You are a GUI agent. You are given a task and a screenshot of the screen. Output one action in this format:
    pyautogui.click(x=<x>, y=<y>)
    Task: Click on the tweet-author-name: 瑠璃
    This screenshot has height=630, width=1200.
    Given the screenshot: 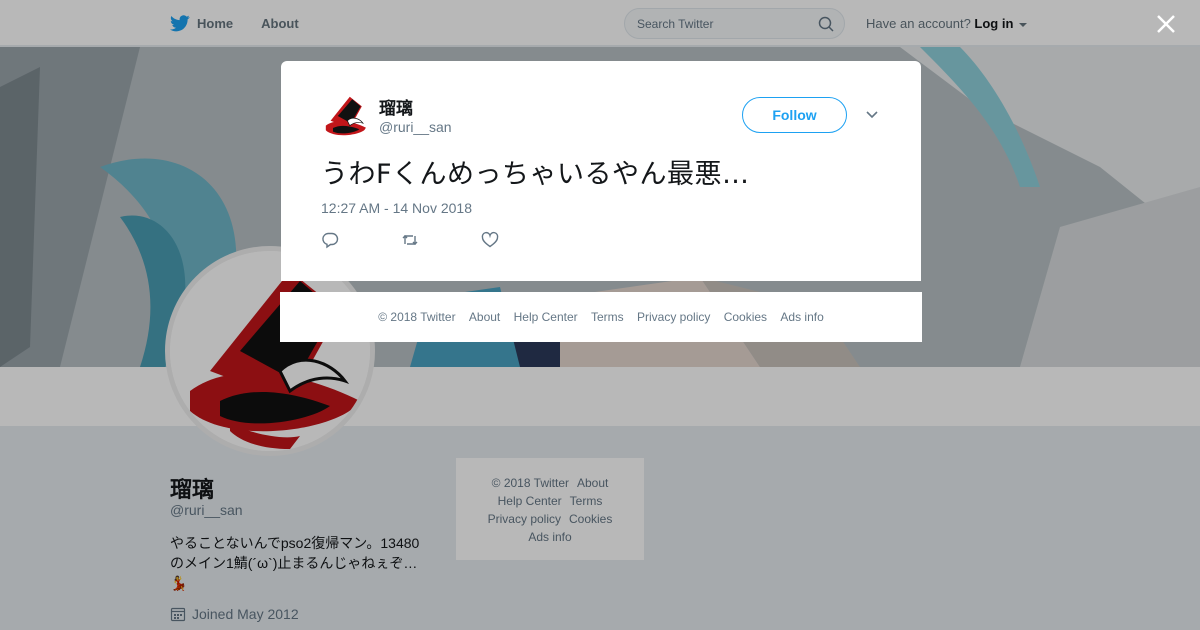 What is the action you would take?
    pyautogui.click(x=396, y=106)
    